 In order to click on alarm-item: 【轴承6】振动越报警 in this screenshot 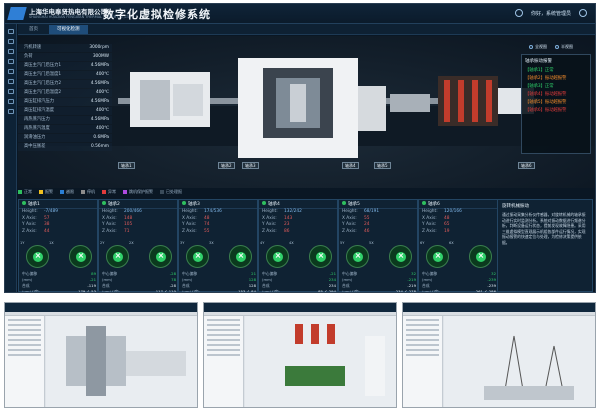, I will do `click(556, 111)`.